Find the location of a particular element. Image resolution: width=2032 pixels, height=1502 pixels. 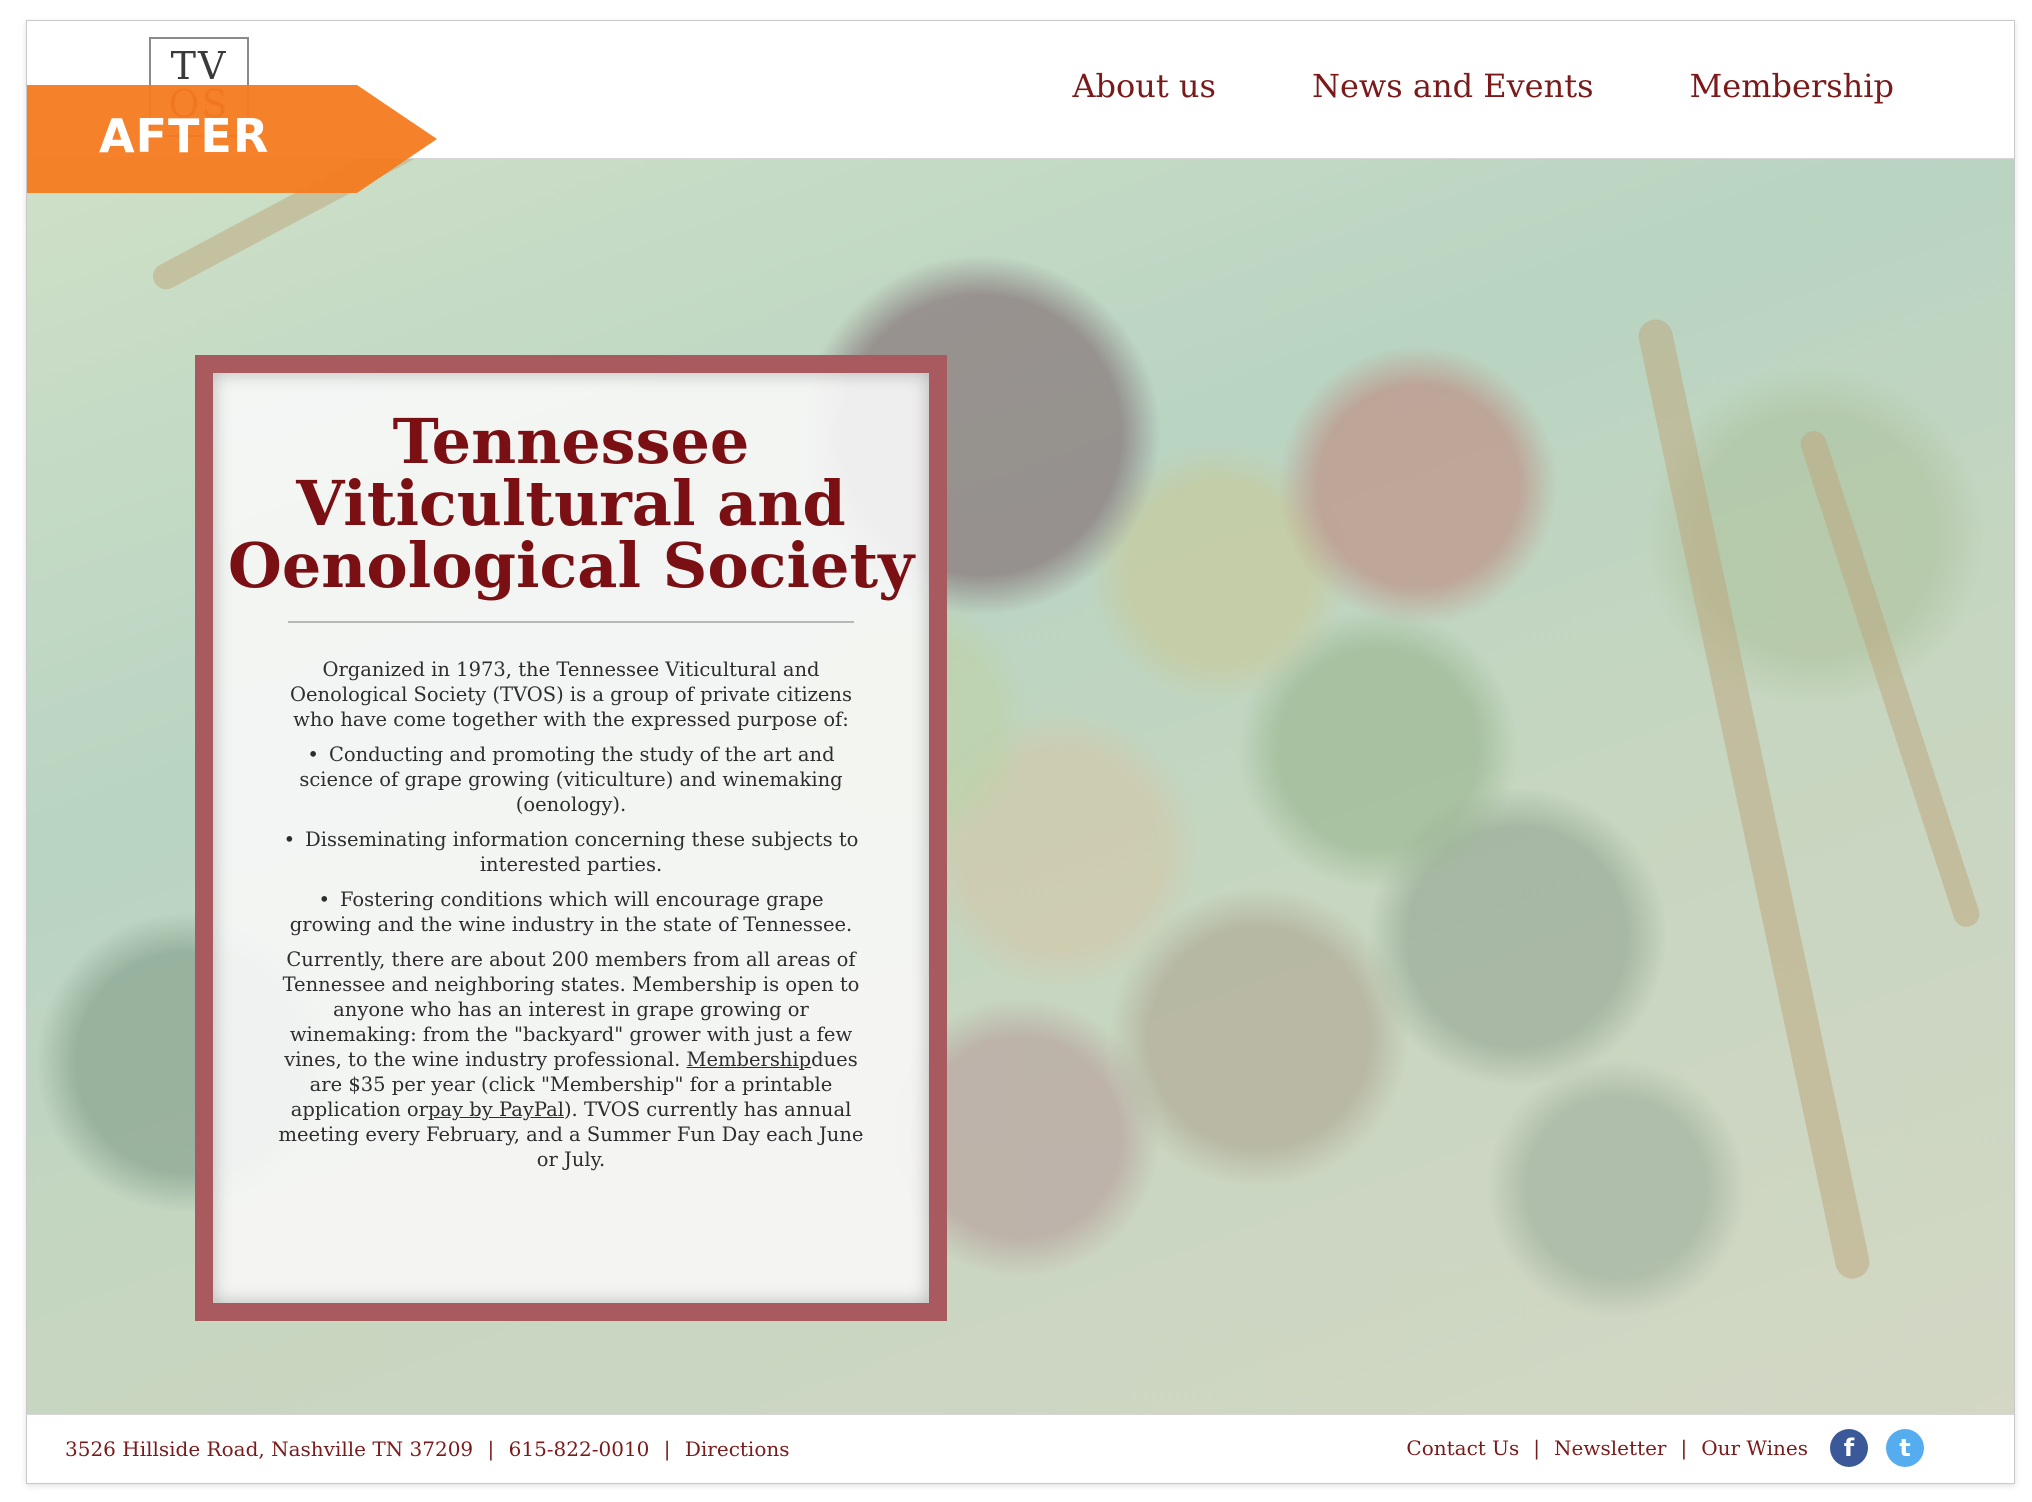

vine-branch is located at coordinates (1890, 679).